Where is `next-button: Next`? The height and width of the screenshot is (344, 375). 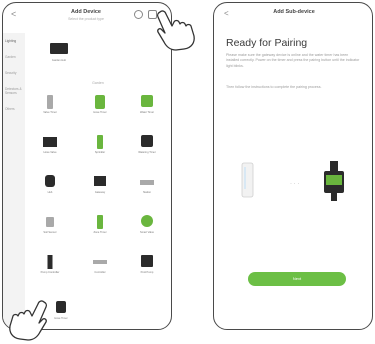
next-button: Next is located at coordinates (297, 279).